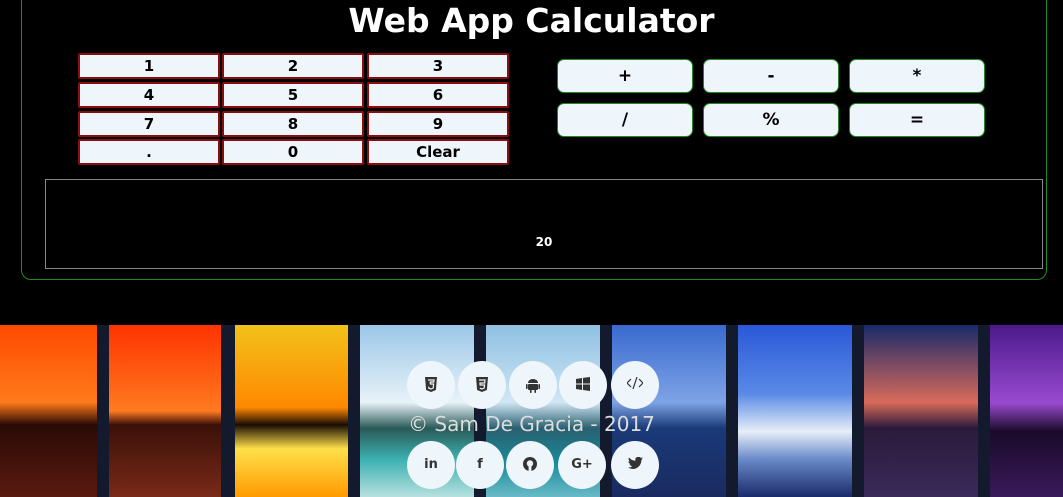 This screenshot has width=1063, height=497. I want to click on clear-button: Clear, so click(438, 152).